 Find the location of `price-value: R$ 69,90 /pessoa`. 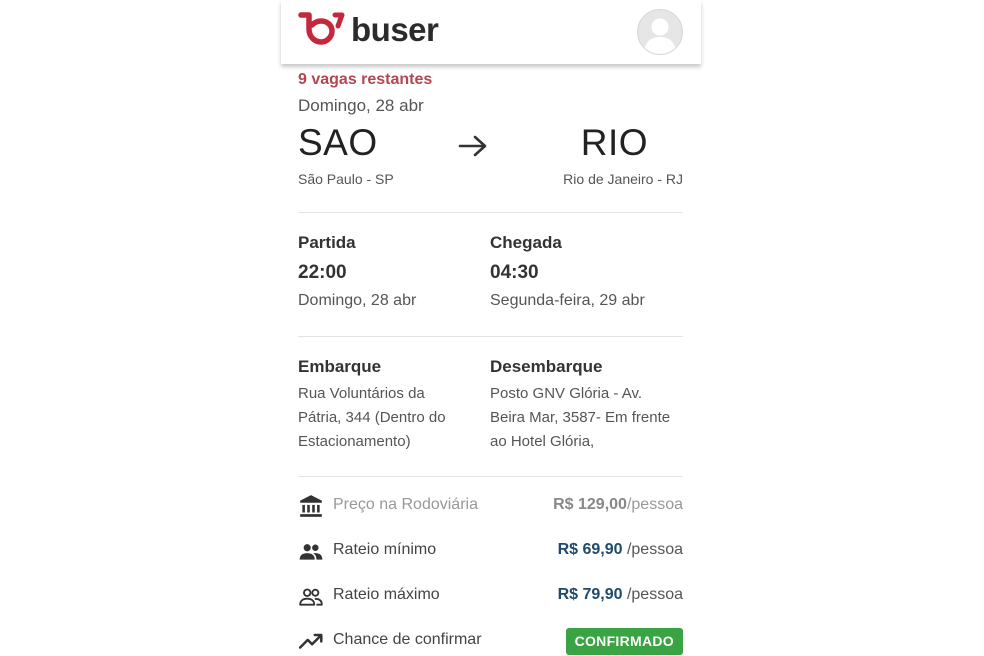

price-value: R$ 69,90 /pessoa is located at coordinates (620, 550).